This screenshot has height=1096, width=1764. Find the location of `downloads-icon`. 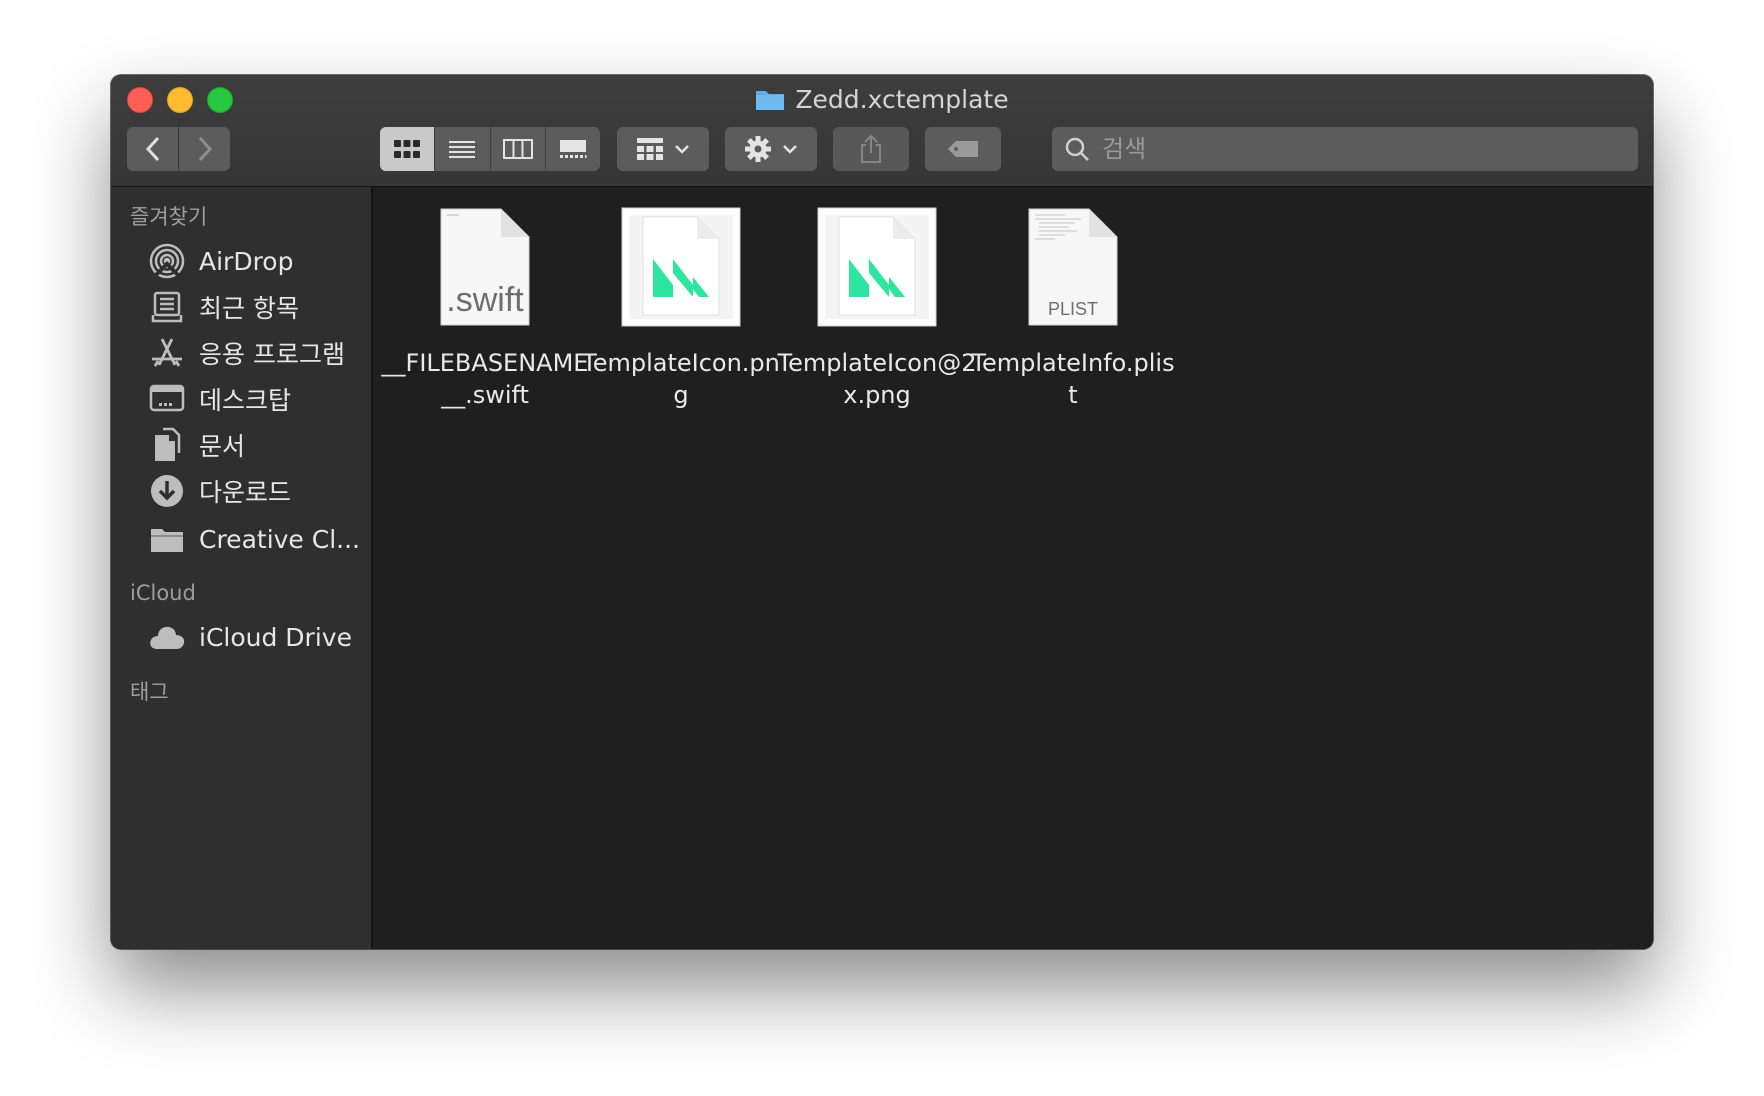

downloads-icon is located at coordinates (167, 491).